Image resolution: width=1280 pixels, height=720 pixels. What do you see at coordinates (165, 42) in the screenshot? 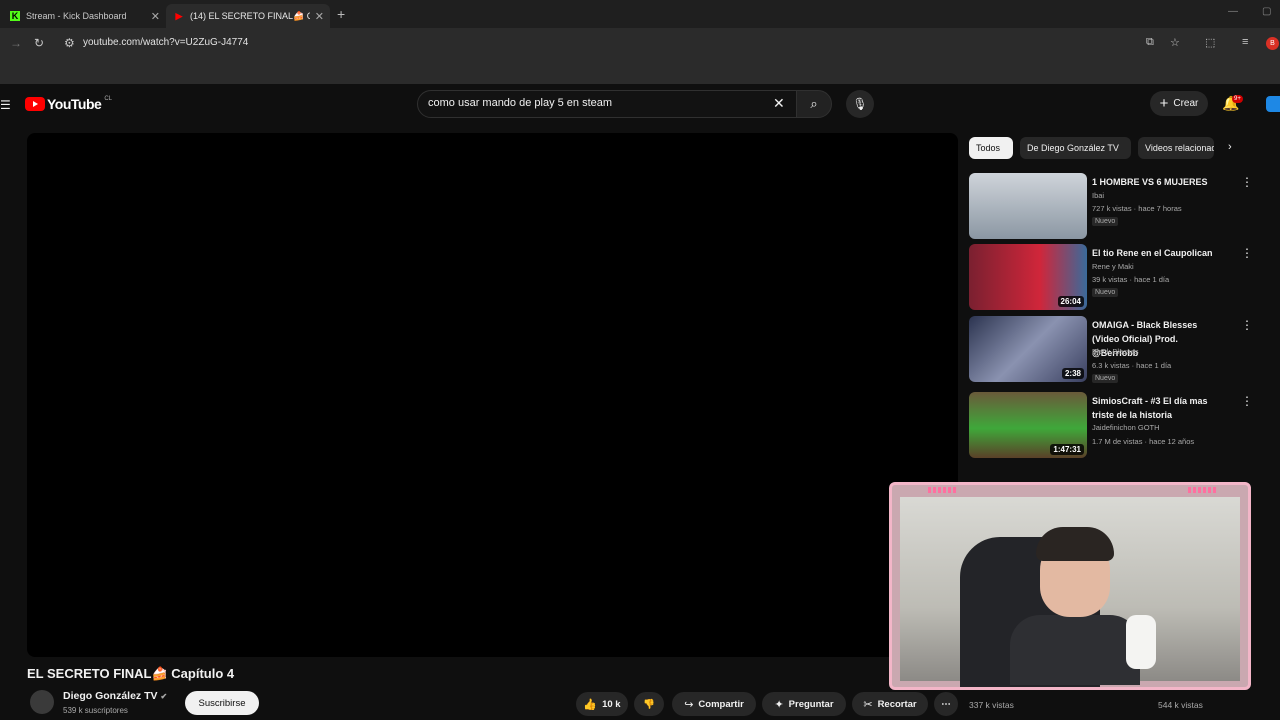
I see `url-field: youtube.com/watch?v=U2ZuG-J4774` at bounding box center [165, 42].